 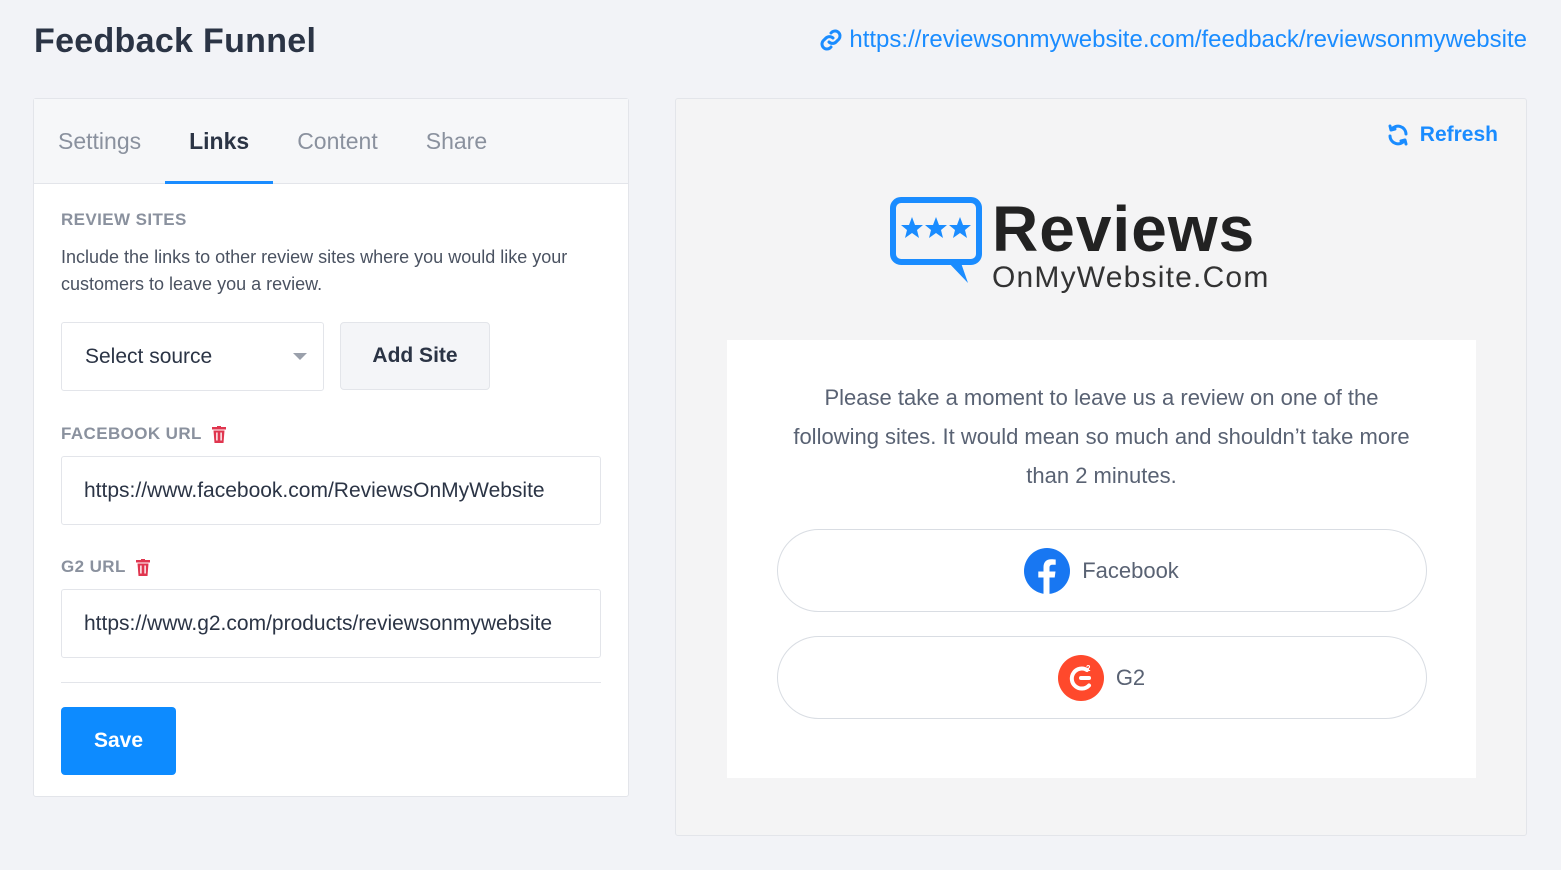 I want to click on source-select: Select source, so click(x=192, y=356).